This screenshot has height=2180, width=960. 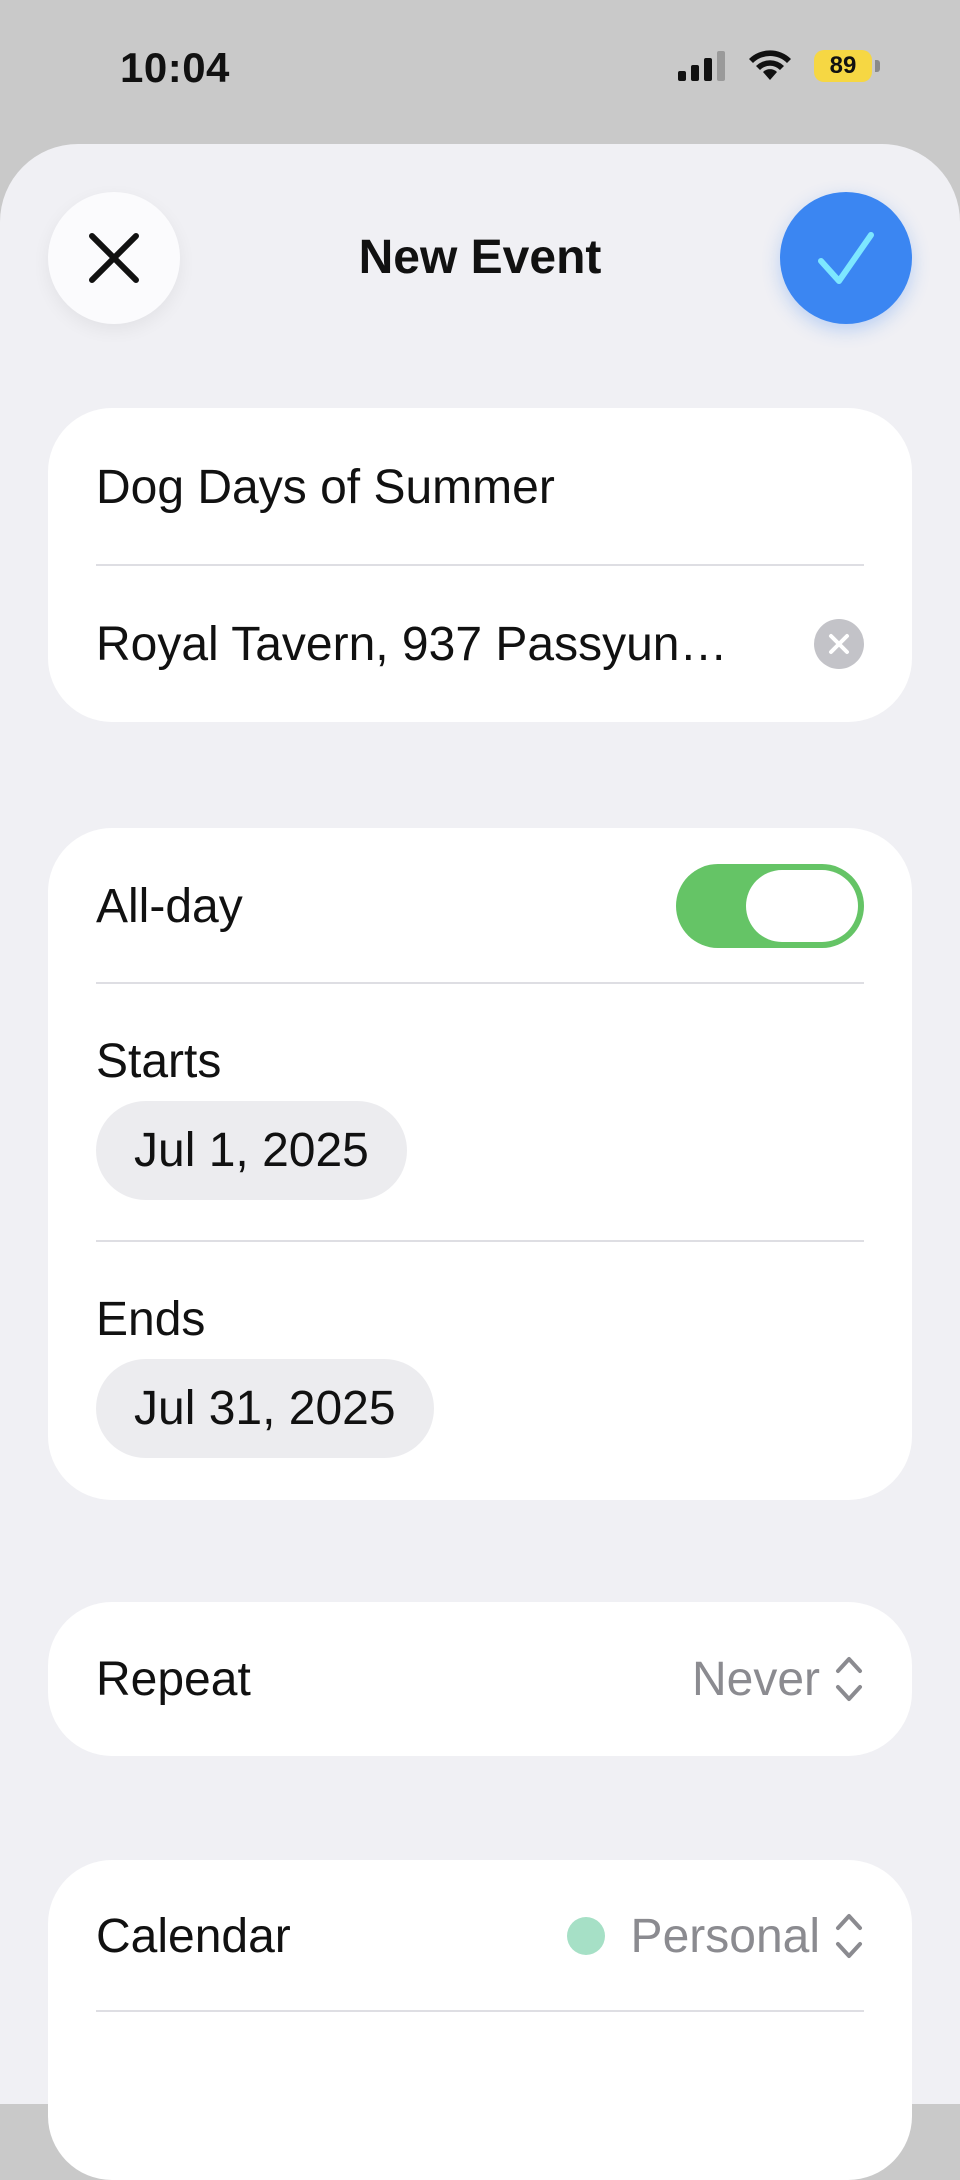 I want to click on ends-label: Ends, so click(x=151, y=1319).